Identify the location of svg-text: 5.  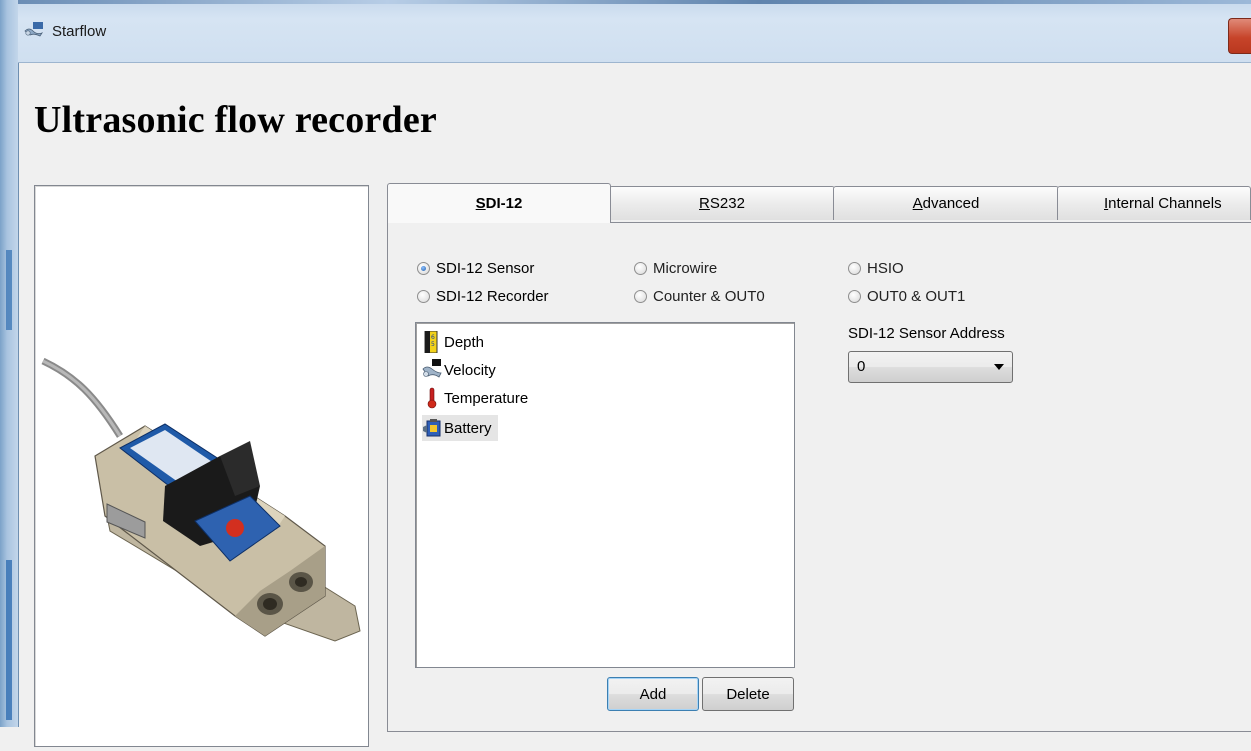
(433, 344).